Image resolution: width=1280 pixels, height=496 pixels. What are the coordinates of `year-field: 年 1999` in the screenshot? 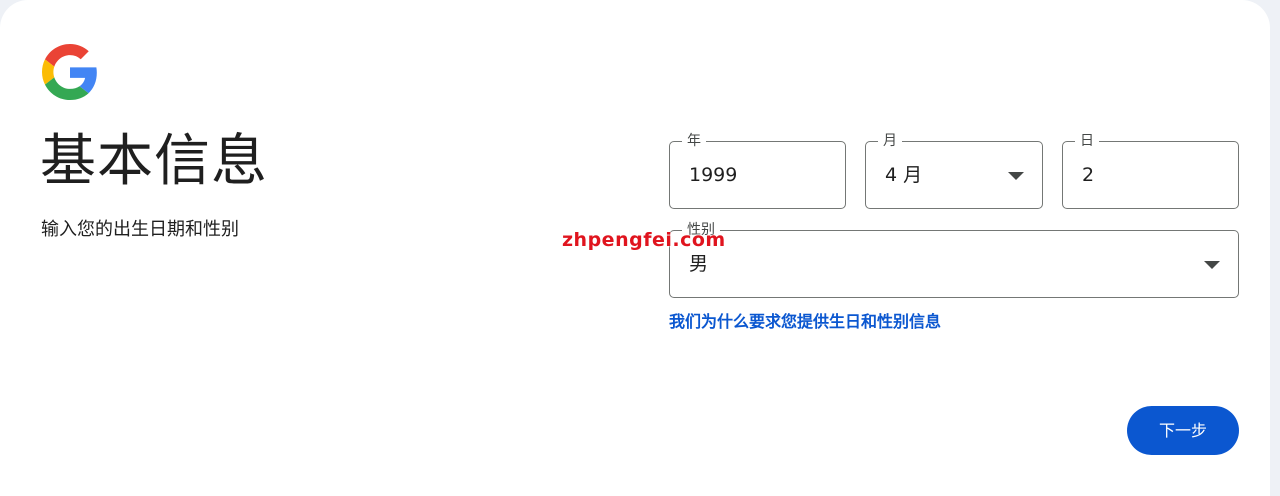 It's located at (757, 170).